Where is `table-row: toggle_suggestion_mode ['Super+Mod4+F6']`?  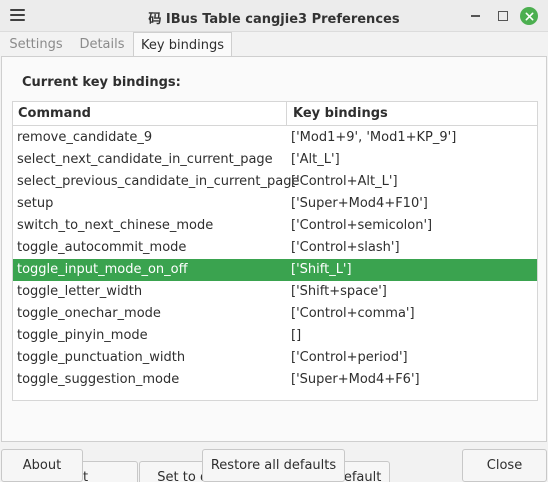 table-row: toggle_suggestion_mode ['Super+Mod4+F6'] is located at coordinates (275, 380).